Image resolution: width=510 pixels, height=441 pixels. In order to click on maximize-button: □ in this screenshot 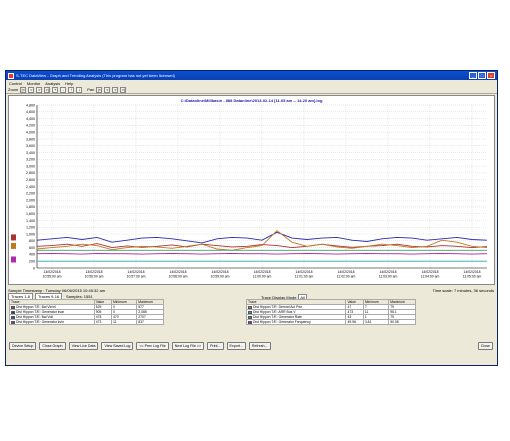, I will do `click(482, 75)`.